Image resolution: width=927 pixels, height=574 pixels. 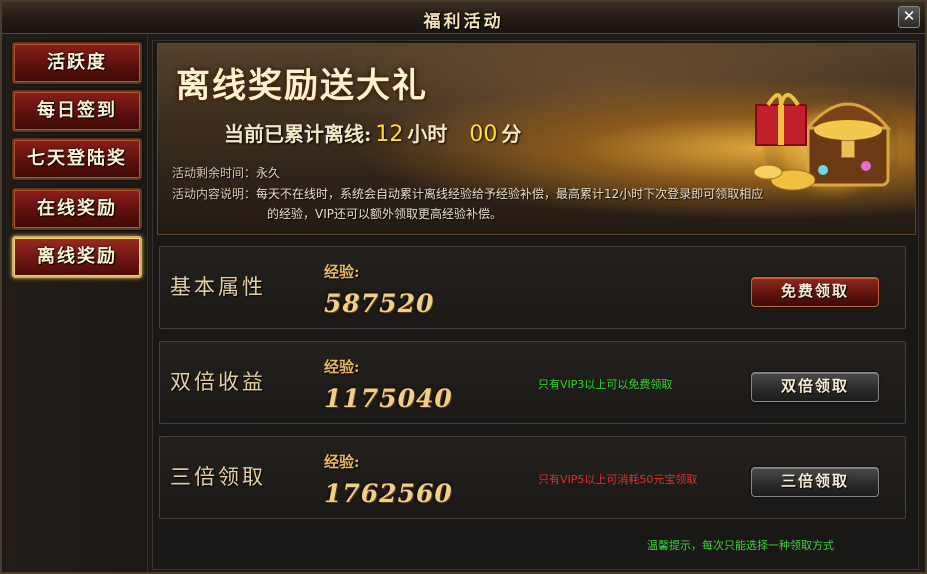 I want to click on offline-minutes: 00, so click(x=483, y=134).